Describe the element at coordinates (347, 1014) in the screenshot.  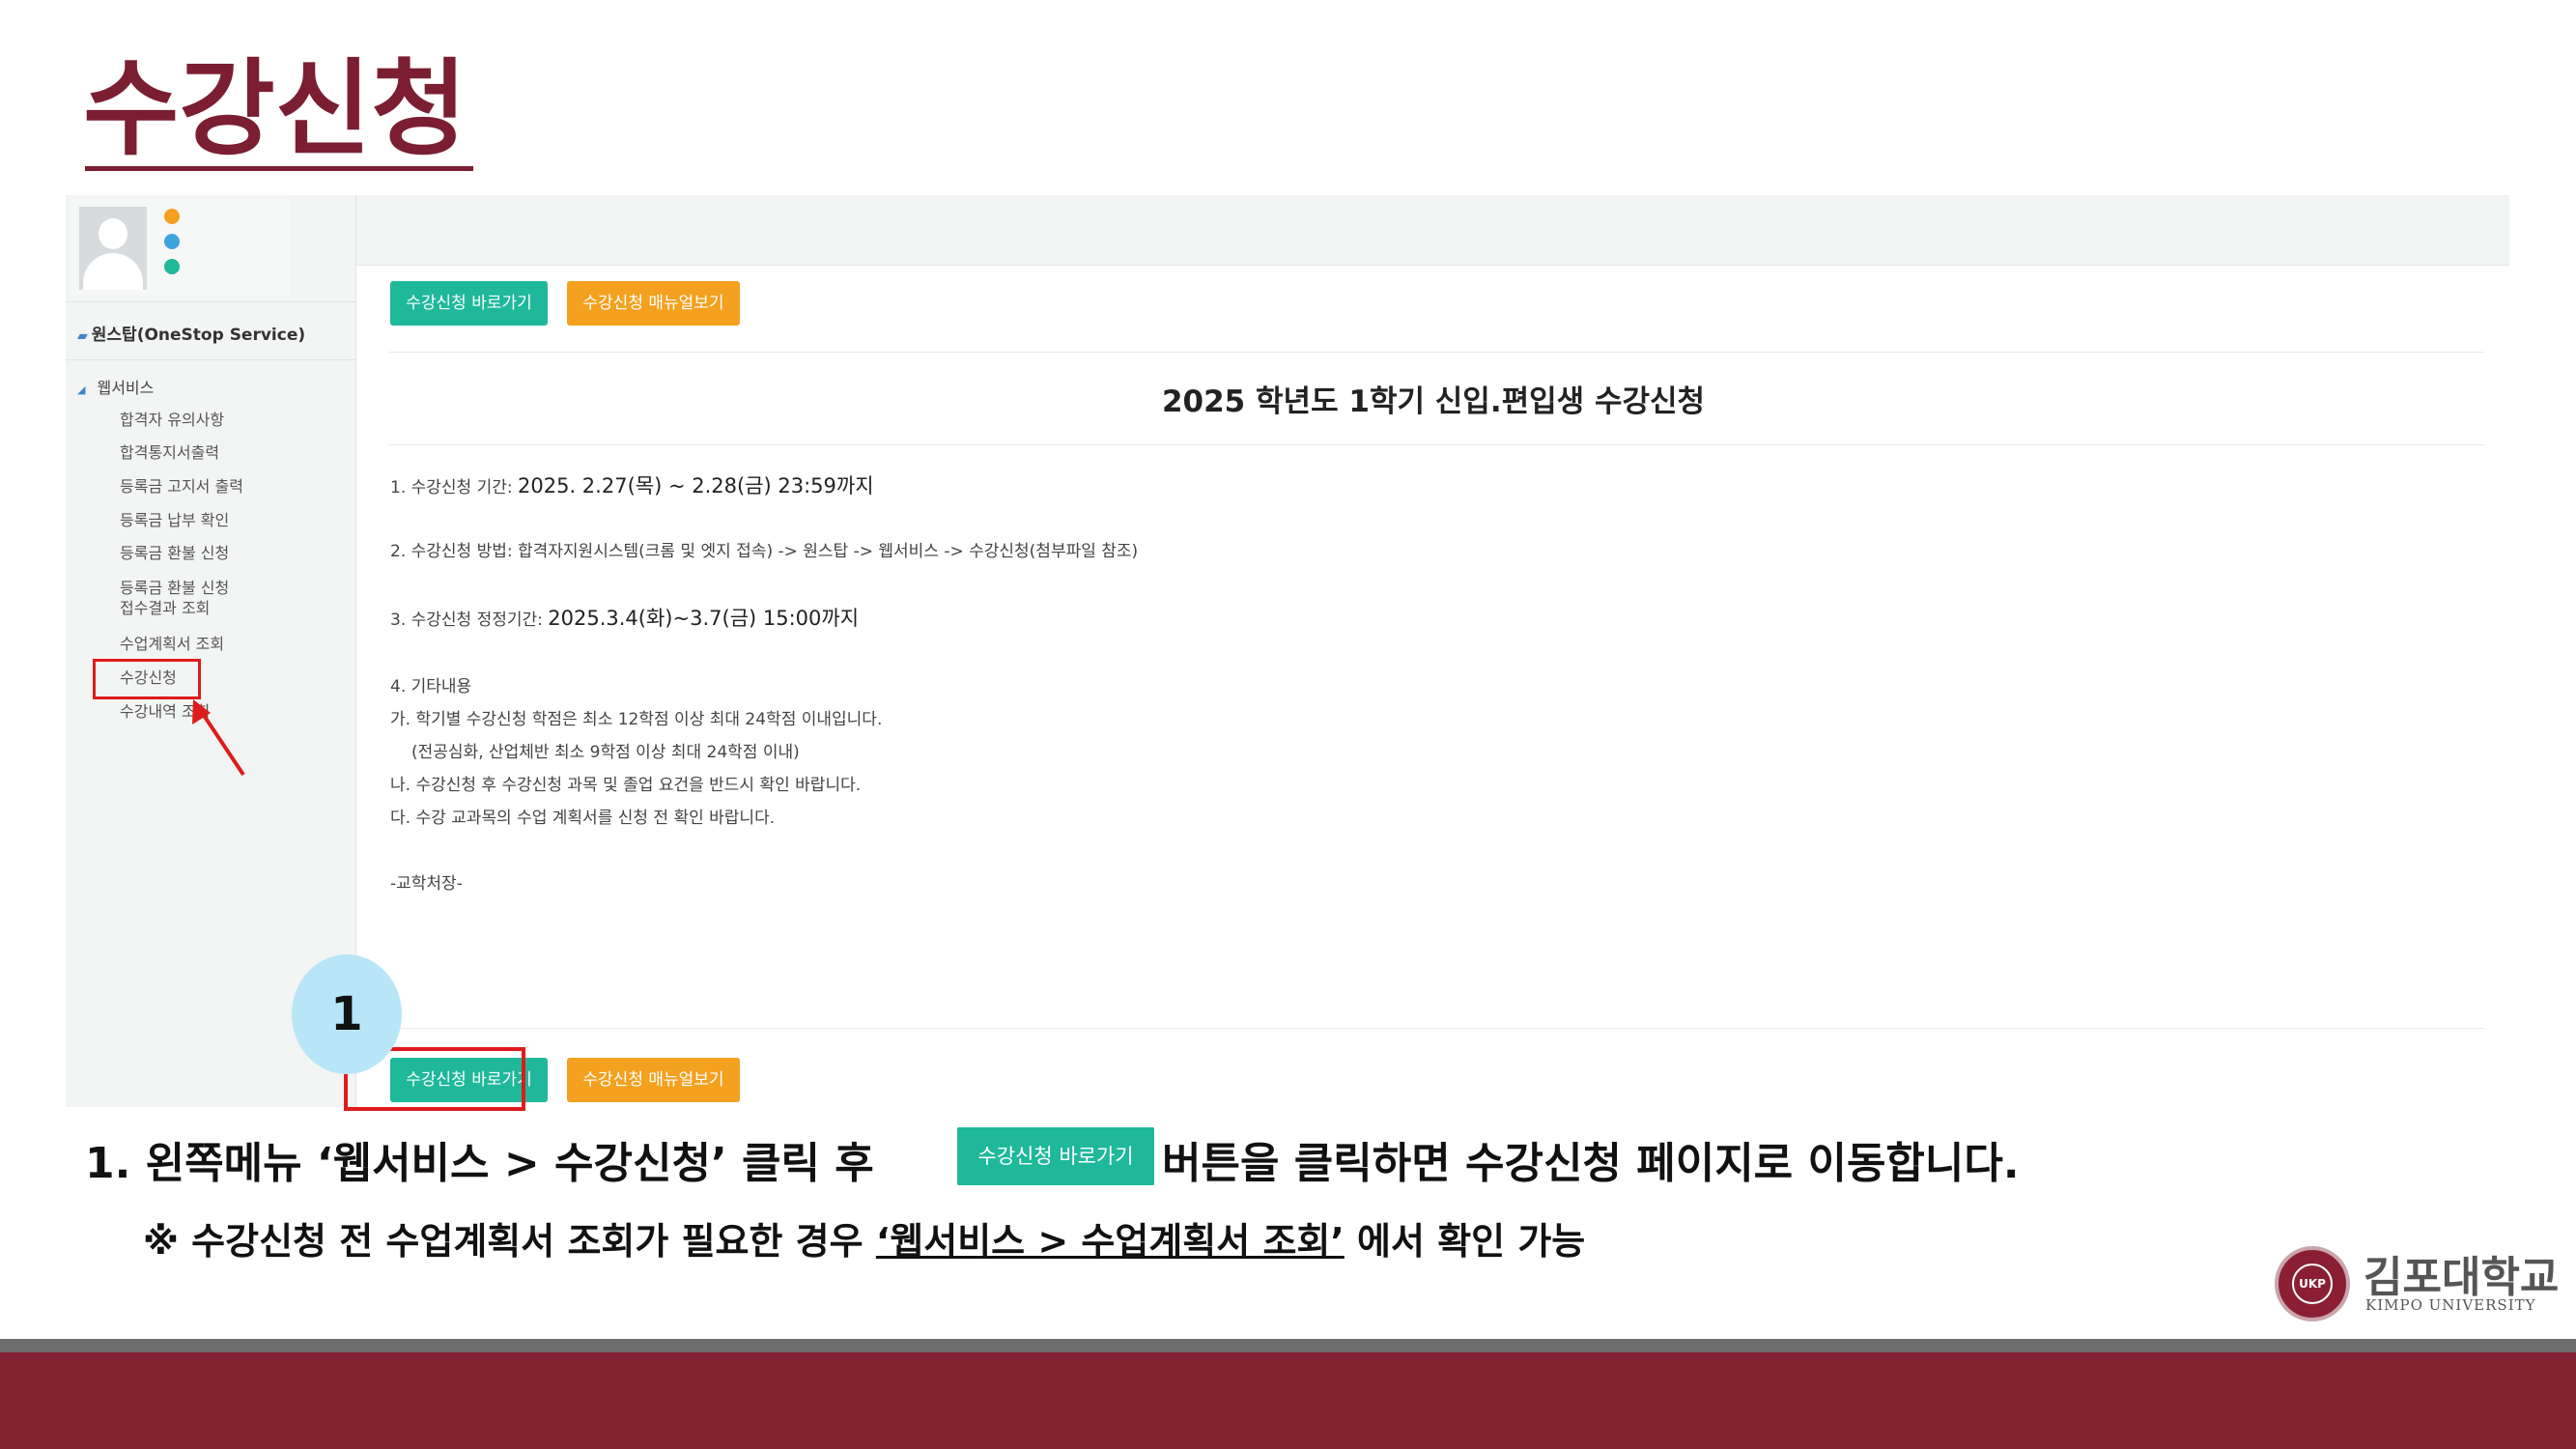
I see `step-number-callout: 1` at that location.